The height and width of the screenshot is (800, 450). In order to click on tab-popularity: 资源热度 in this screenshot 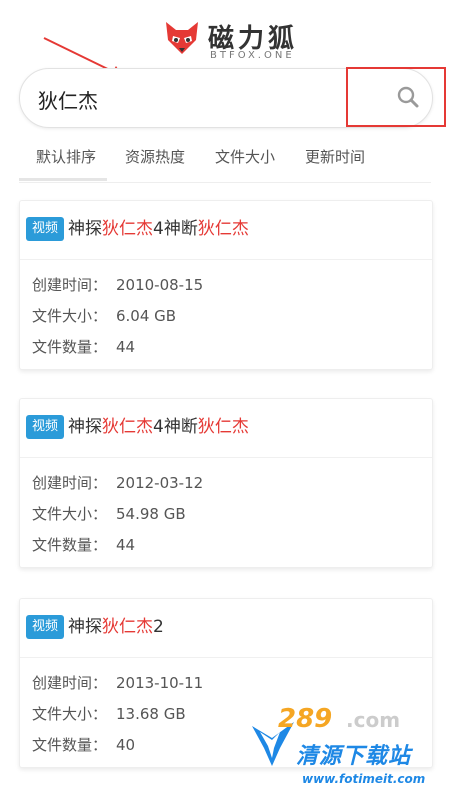, I will do `click(155, 156)`.